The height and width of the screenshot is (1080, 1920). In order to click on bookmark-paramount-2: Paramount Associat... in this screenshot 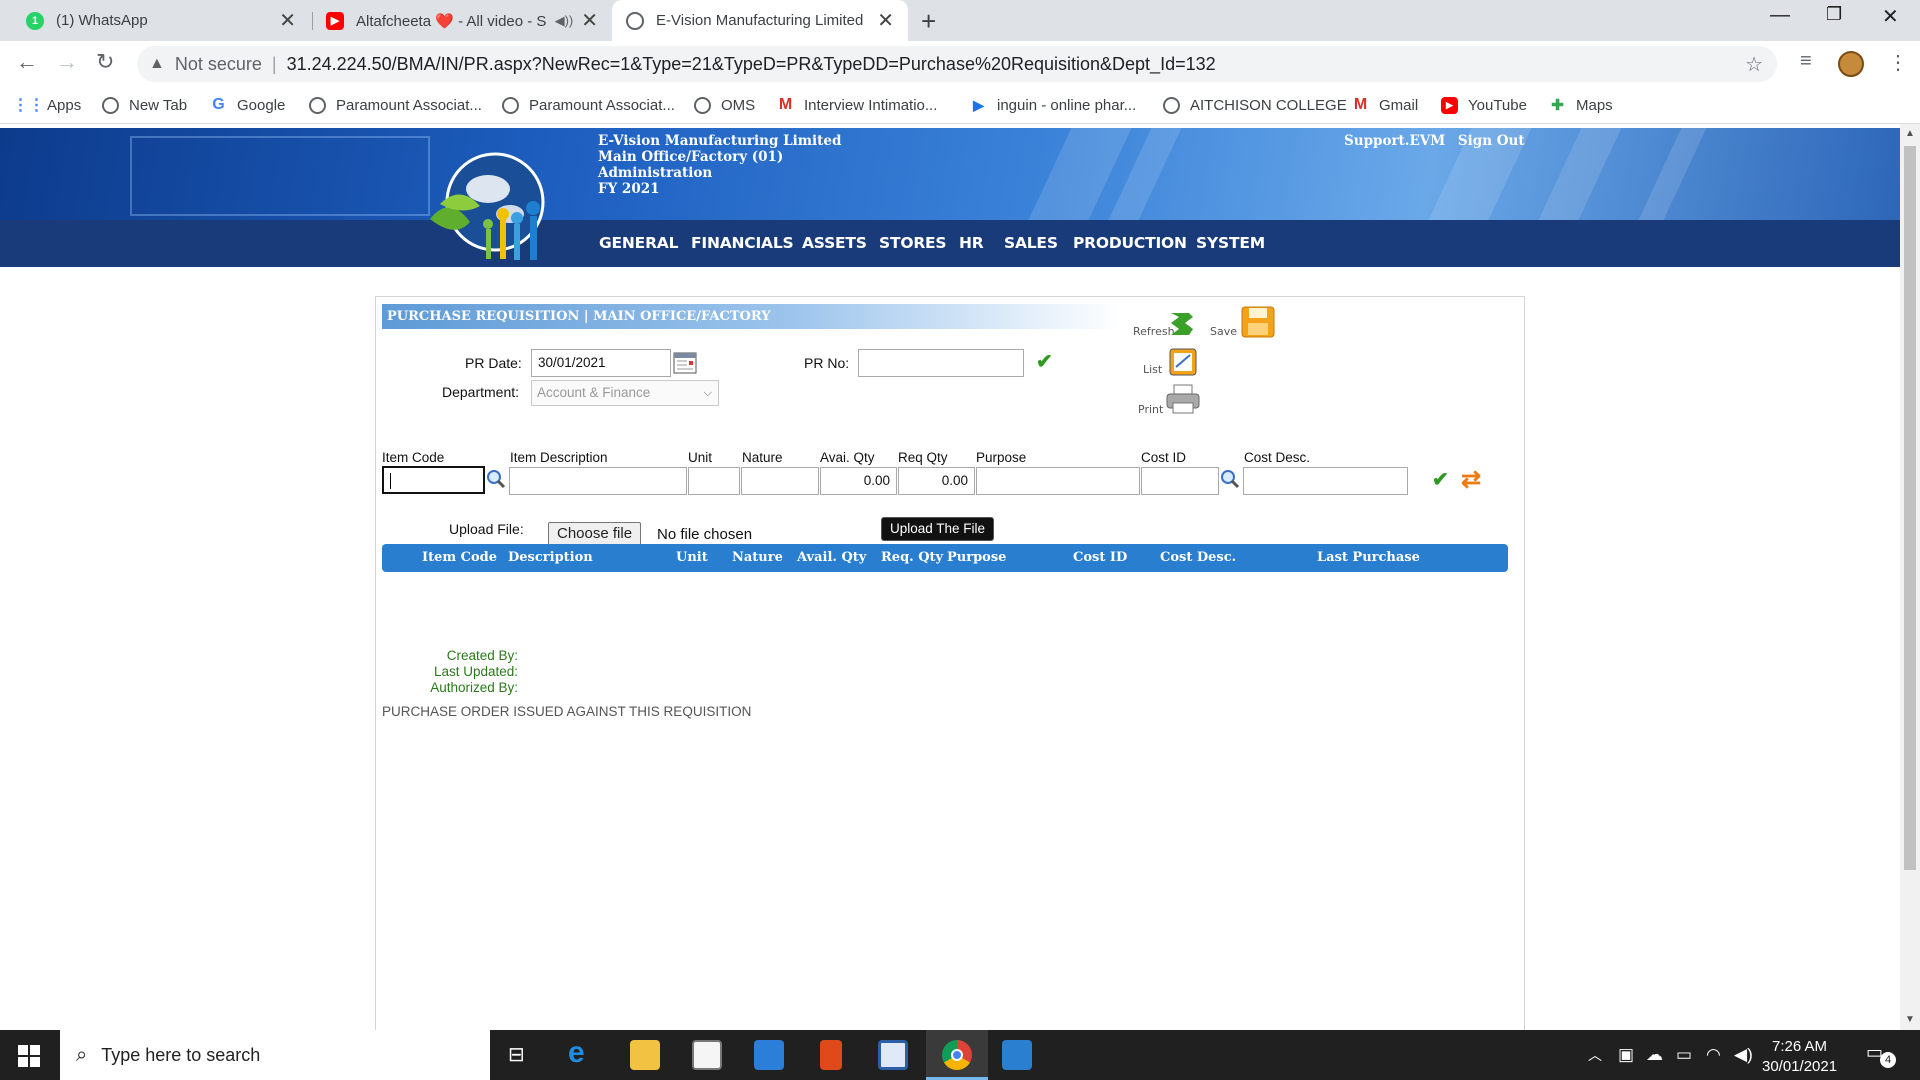, I will do `click(588, 105)`.